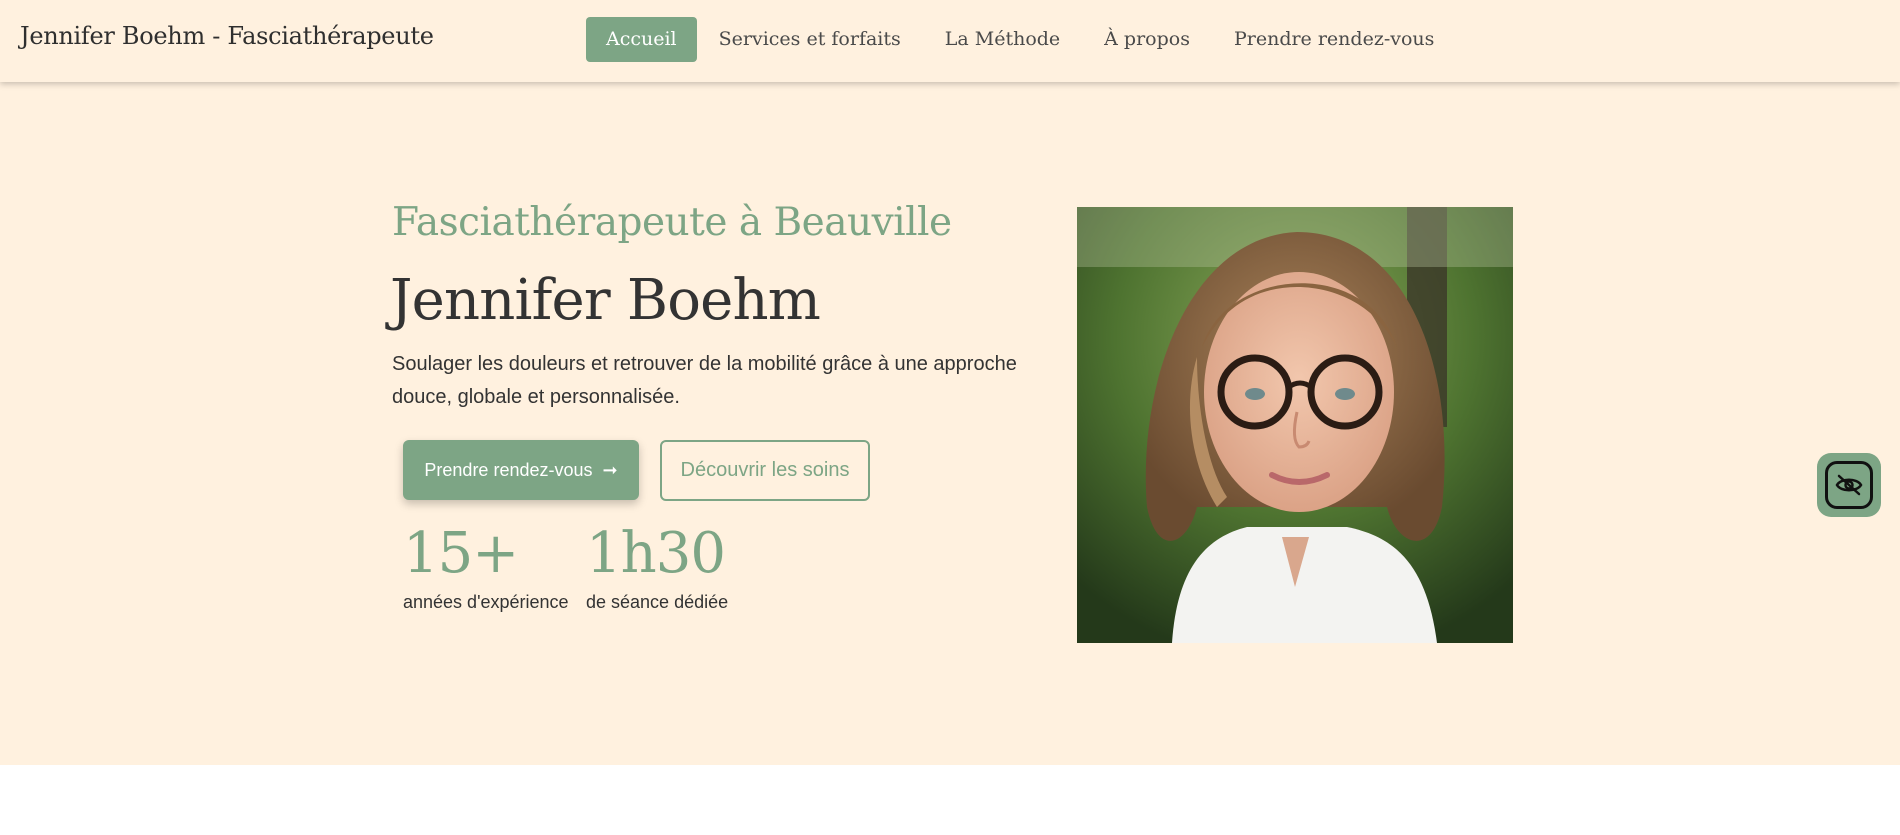  What do you see at coordinates (227, 36) in the screenshot?
I see `site-brand: Jennifer Boehm - Fasciathérapeute` at bounding box center [227, 36].